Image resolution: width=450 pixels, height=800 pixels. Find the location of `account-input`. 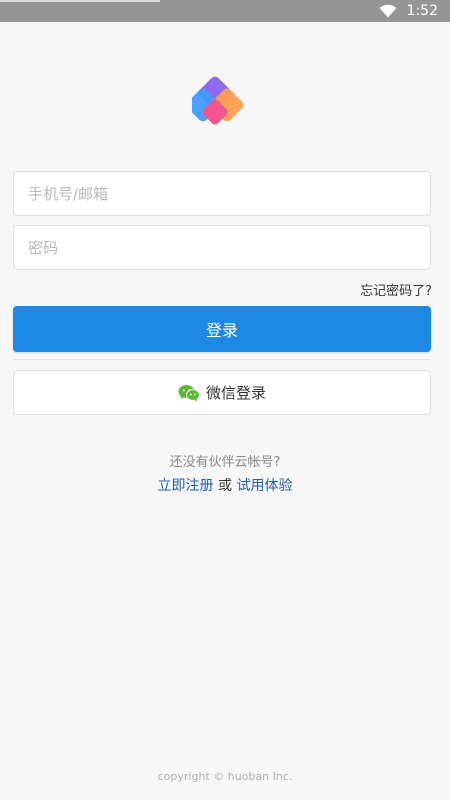

account-input is located at coordinates (229, 193).